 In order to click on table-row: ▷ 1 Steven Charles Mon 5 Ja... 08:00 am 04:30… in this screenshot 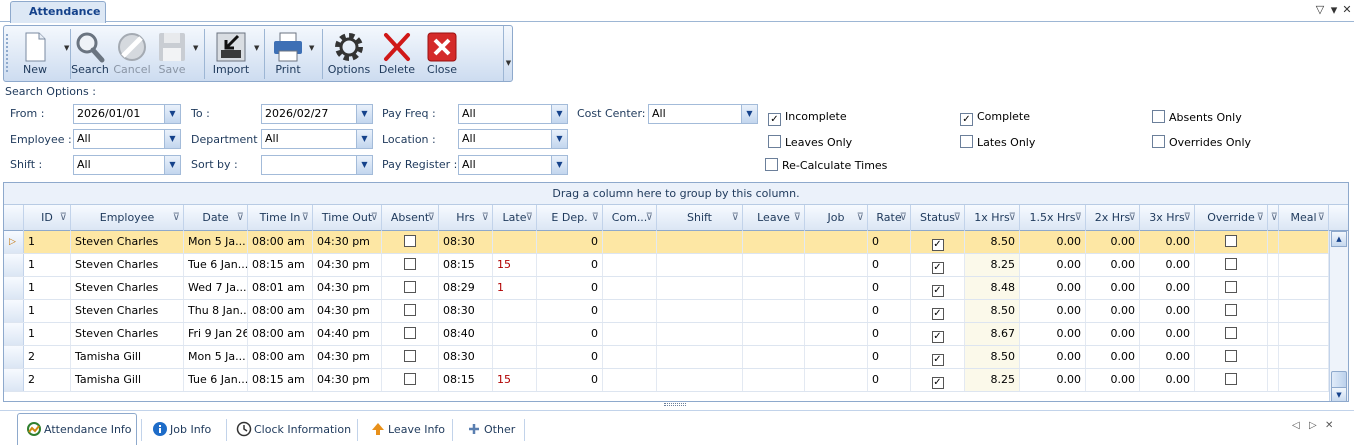, I will do `click(666, 242)`.